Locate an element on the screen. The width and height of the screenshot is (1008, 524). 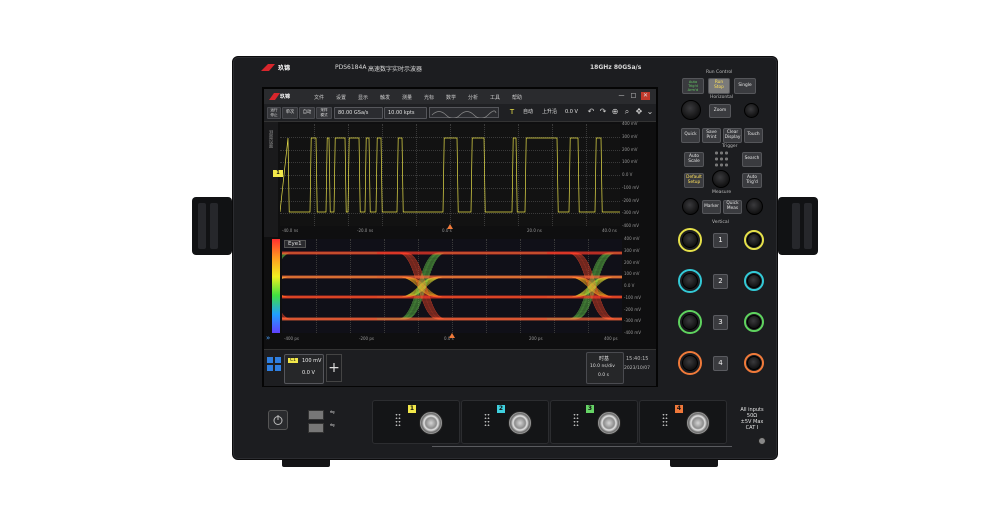
model-number: PDS6184A is located at coordinates (351, 67).